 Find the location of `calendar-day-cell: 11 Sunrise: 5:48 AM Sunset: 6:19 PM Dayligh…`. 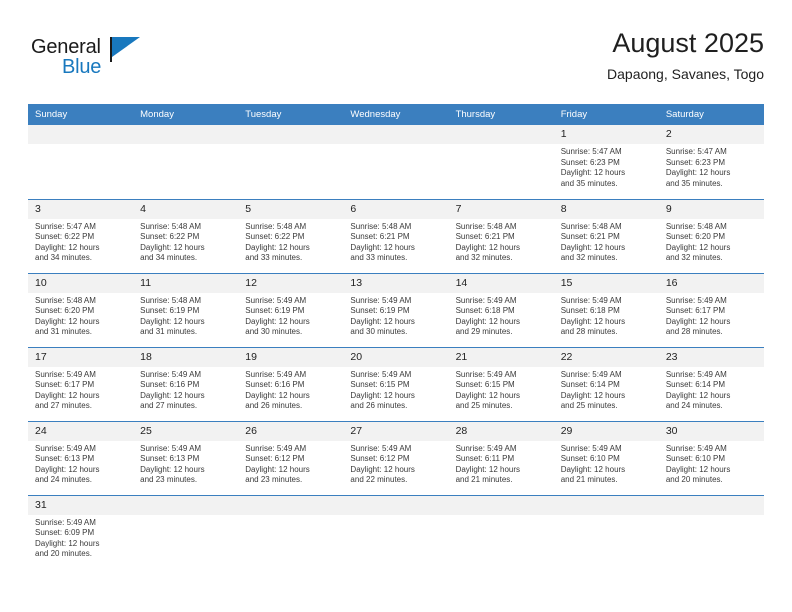

calendar-day-cell: 11 Sunrise: 5:48 AM Sunset: 6:19 PM Dayligh… is located at coordinates (186, 309).